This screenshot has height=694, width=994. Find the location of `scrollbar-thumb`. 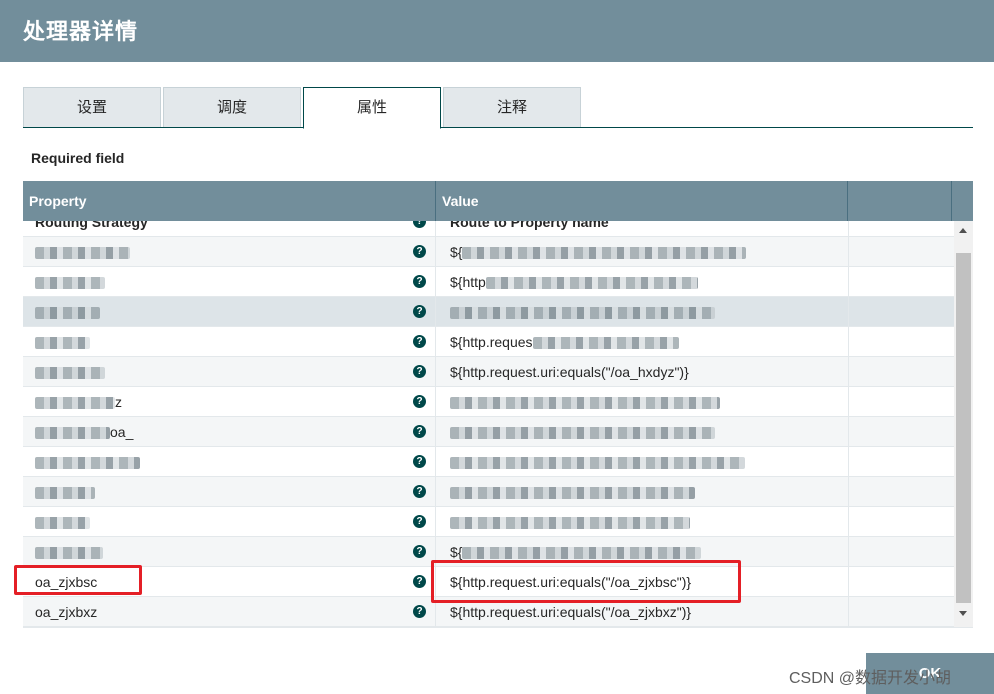

scrollbar-thumb is located at coordinates (963, 428).